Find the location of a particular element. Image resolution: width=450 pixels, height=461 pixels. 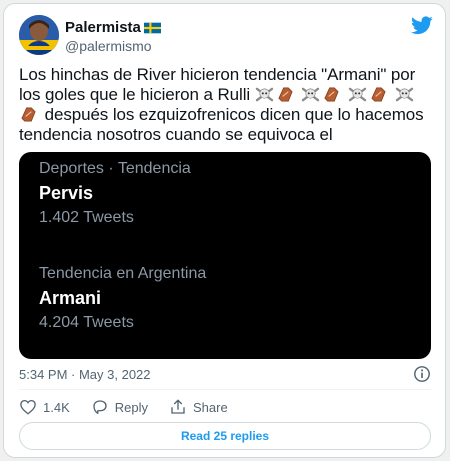

trend-category: Deportes · Tendencia is located at coordinates (115, 168).